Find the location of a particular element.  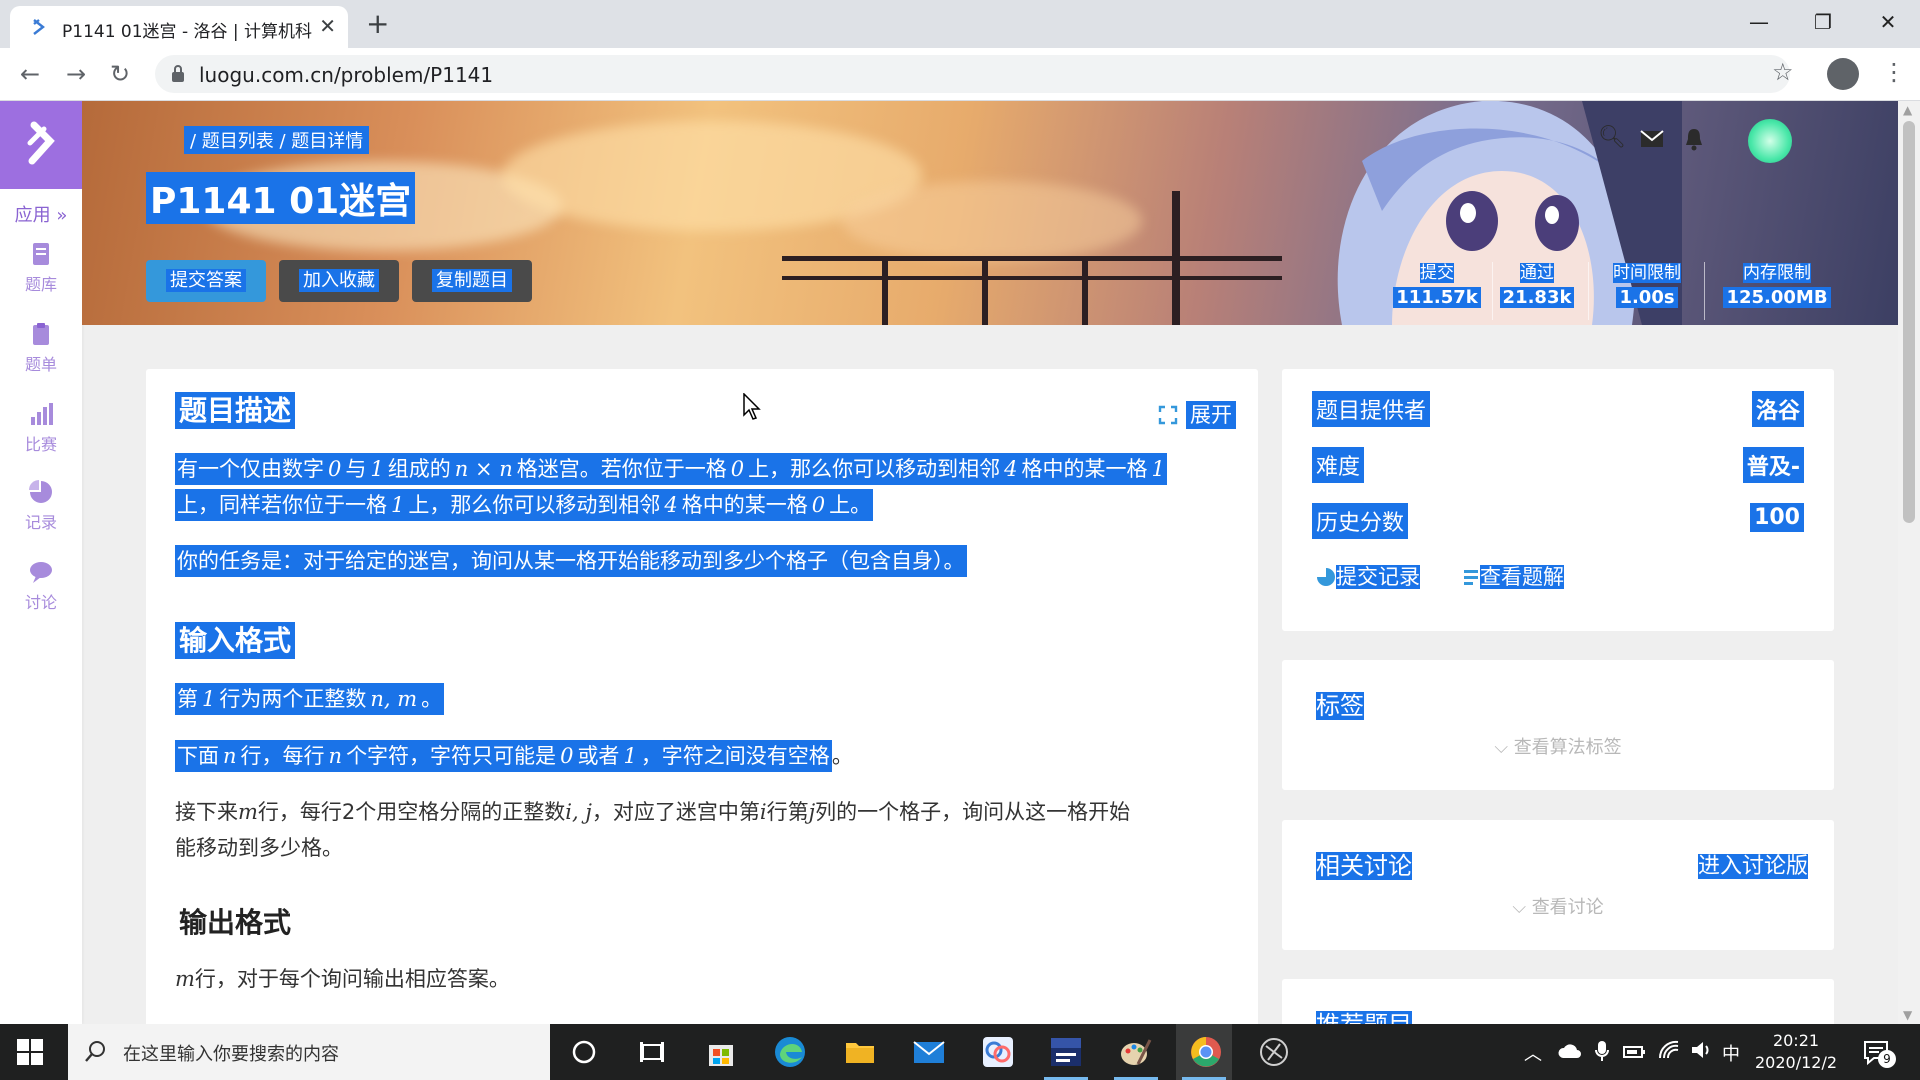

submit-answer-button: 提交答案 is located at coordinates (206, 281).